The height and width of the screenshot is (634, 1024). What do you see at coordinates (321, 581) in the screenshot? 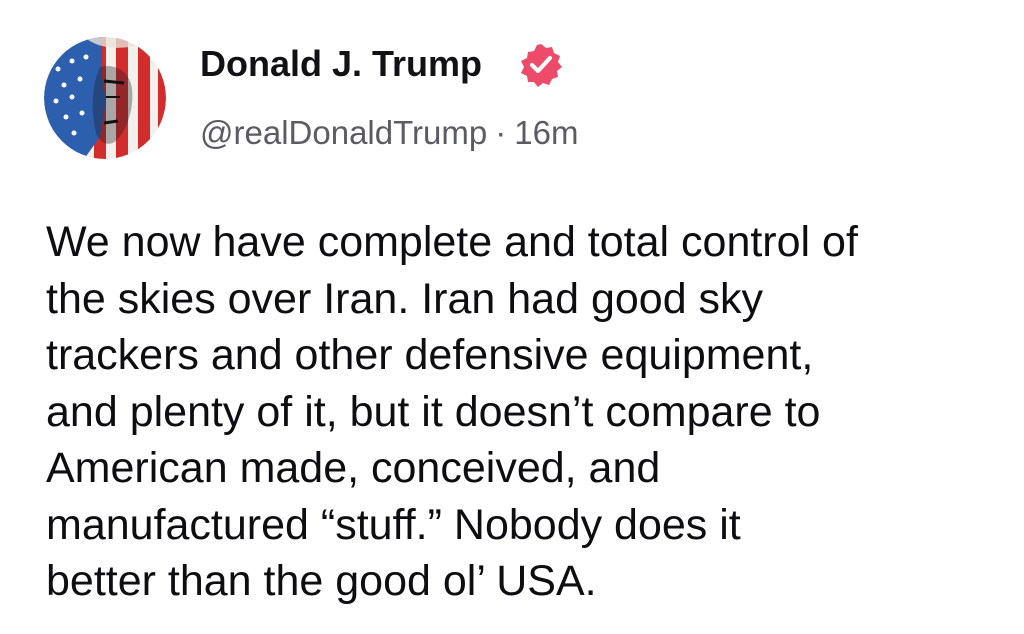
I see `post-body-line: better than the good ol’ USA.` at bounding box center [321, 581].